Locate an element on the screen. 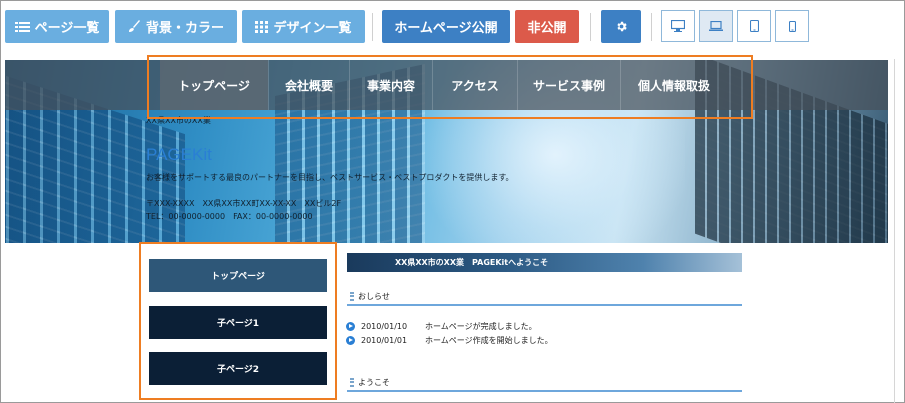  page-list-button: ページ一覧 is located at coordinates (57, 26).